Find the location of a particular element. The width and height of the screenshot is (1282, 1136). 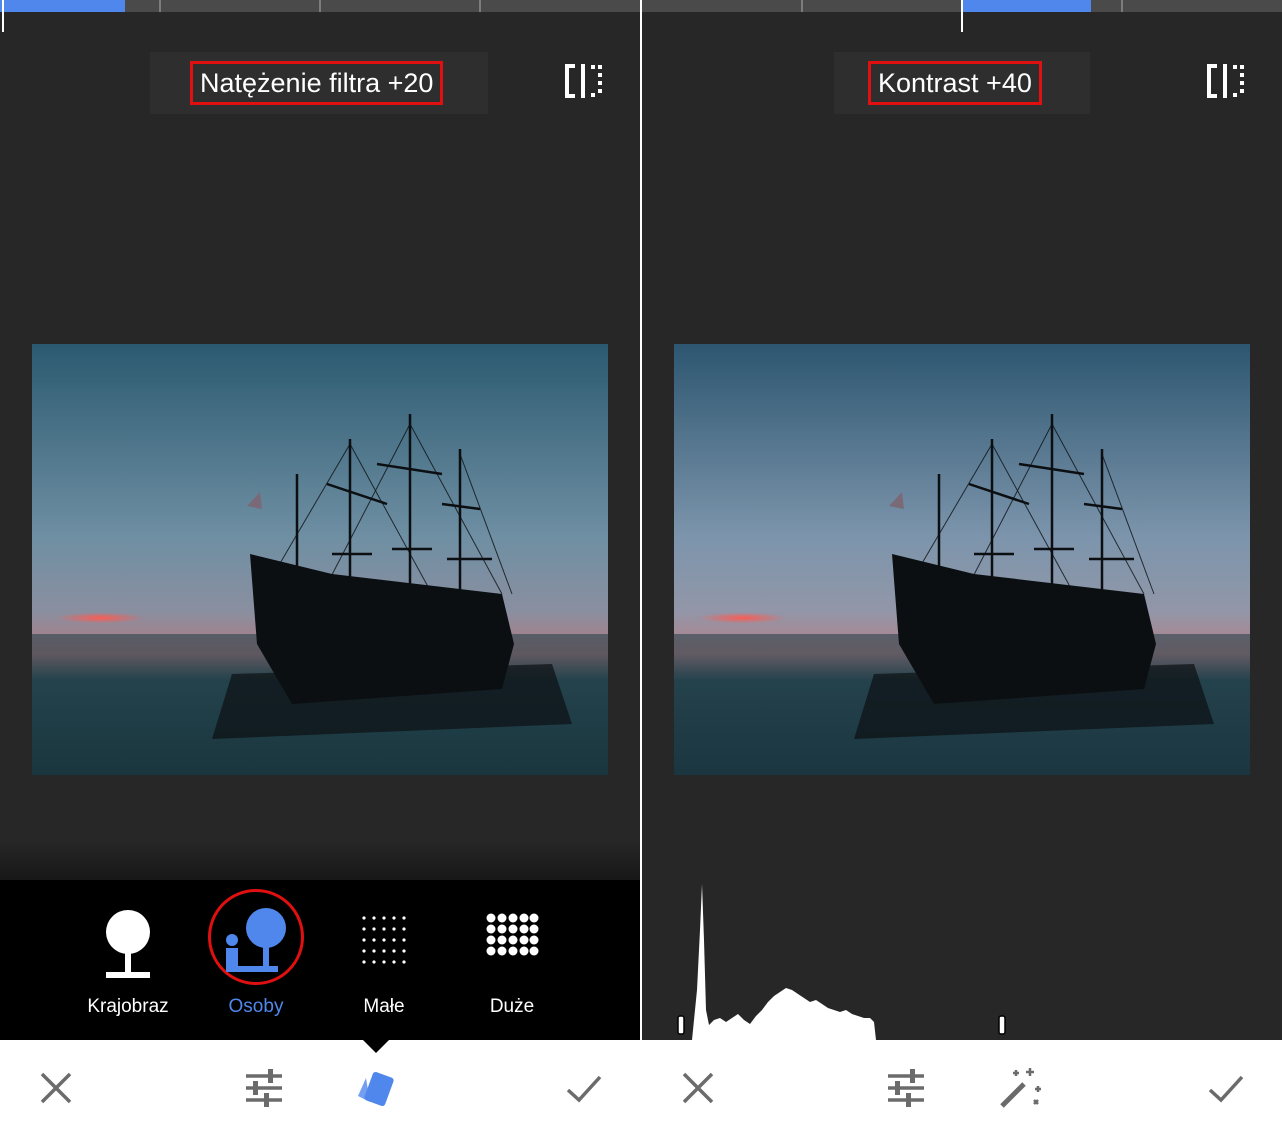

style-option-duze: Duże is located at coordinates (512, 960).